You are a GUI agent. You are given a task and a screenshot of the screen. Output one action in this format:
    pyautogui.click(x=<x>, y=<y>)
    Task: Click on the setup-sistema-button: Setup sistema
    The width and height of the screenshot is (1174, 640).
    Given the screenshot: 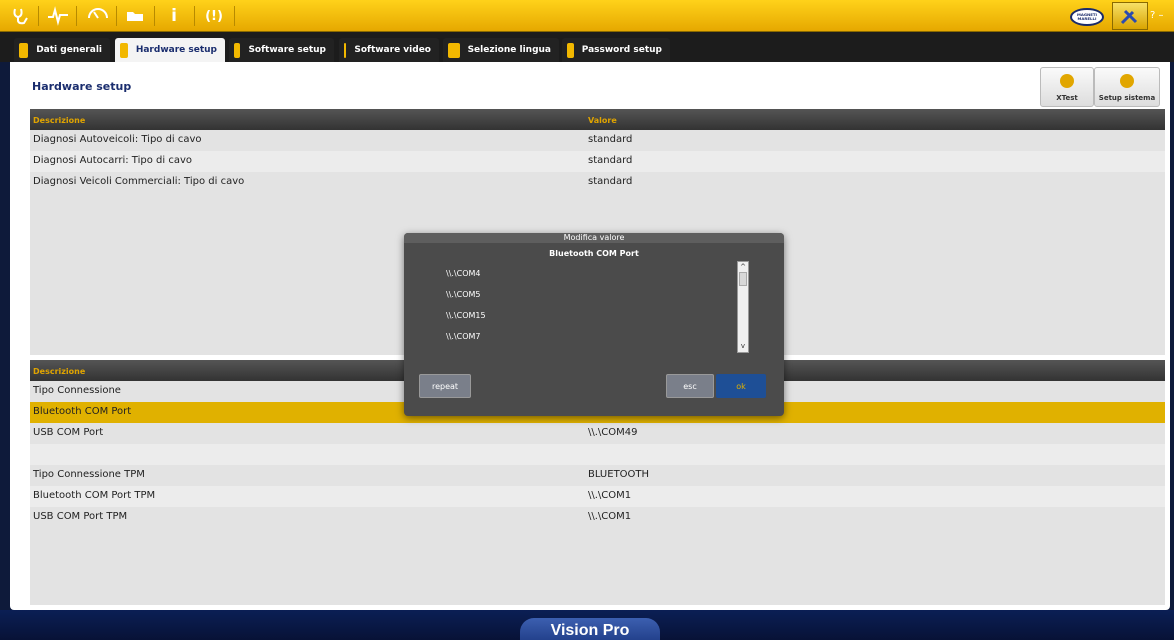 What is the action you would take?
    pyautogui.click(x=1127, y=87)
    